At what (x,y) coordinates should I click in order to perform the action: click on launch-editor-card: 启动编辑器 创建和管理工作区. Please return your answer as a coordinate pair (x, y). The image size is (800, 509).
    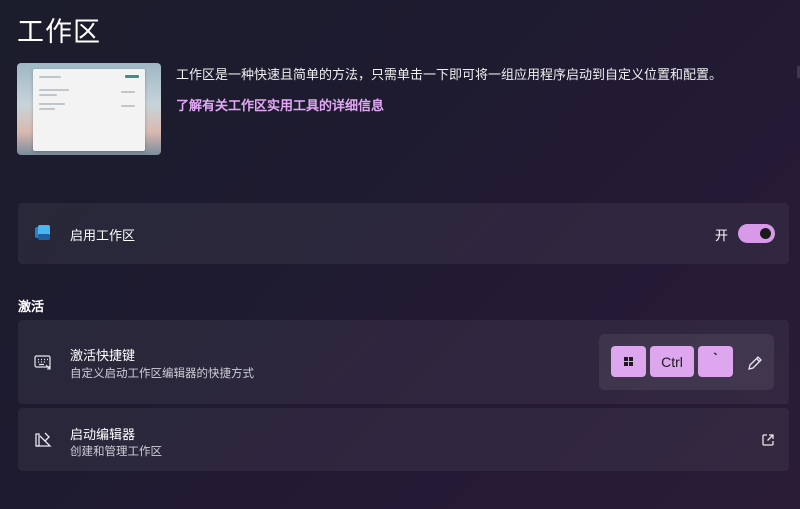
    Looking at the image, I should click on (403, 439).